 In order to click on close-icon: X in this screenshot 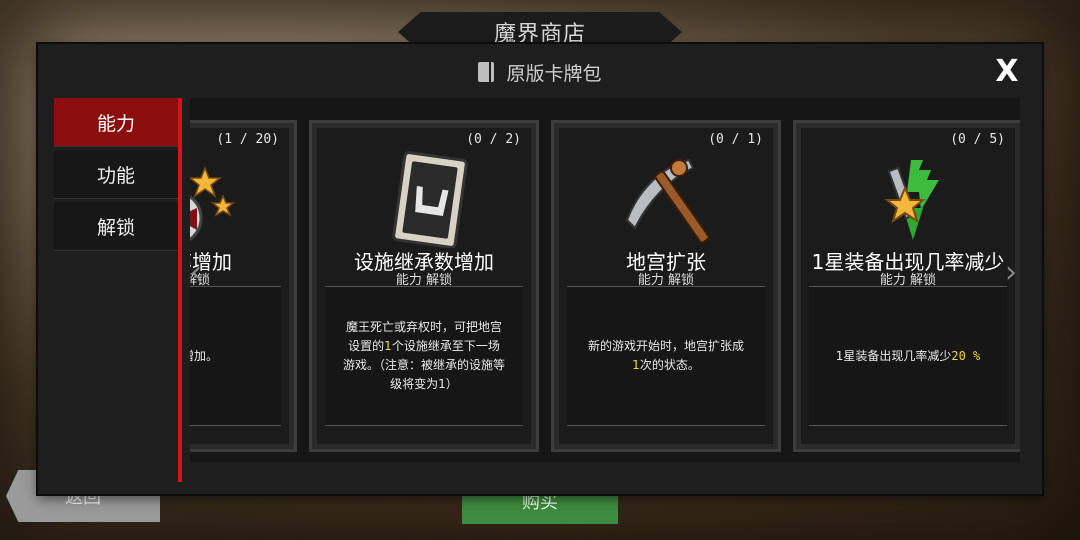, I will do `click(1007, 71)`.